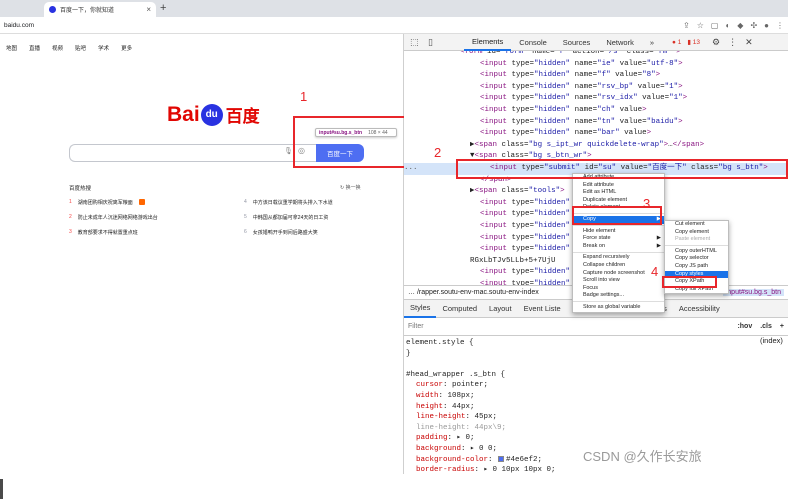  What do you see at coordinates (716, 42) in the screenshot?
I see `settings-gear-icon: ⚙` at bounding box center [716, 42].